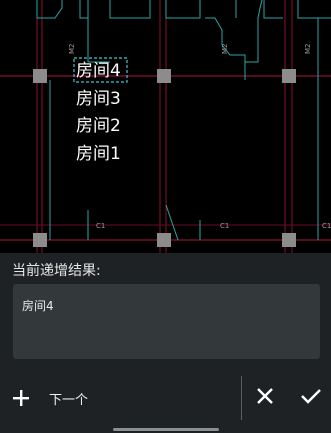 The width and height of the screenshot is (331, 433). What do you see at coordinates (21, 398) in the screenshot?
I see `plus-icon` at bounding box center [21, 398].